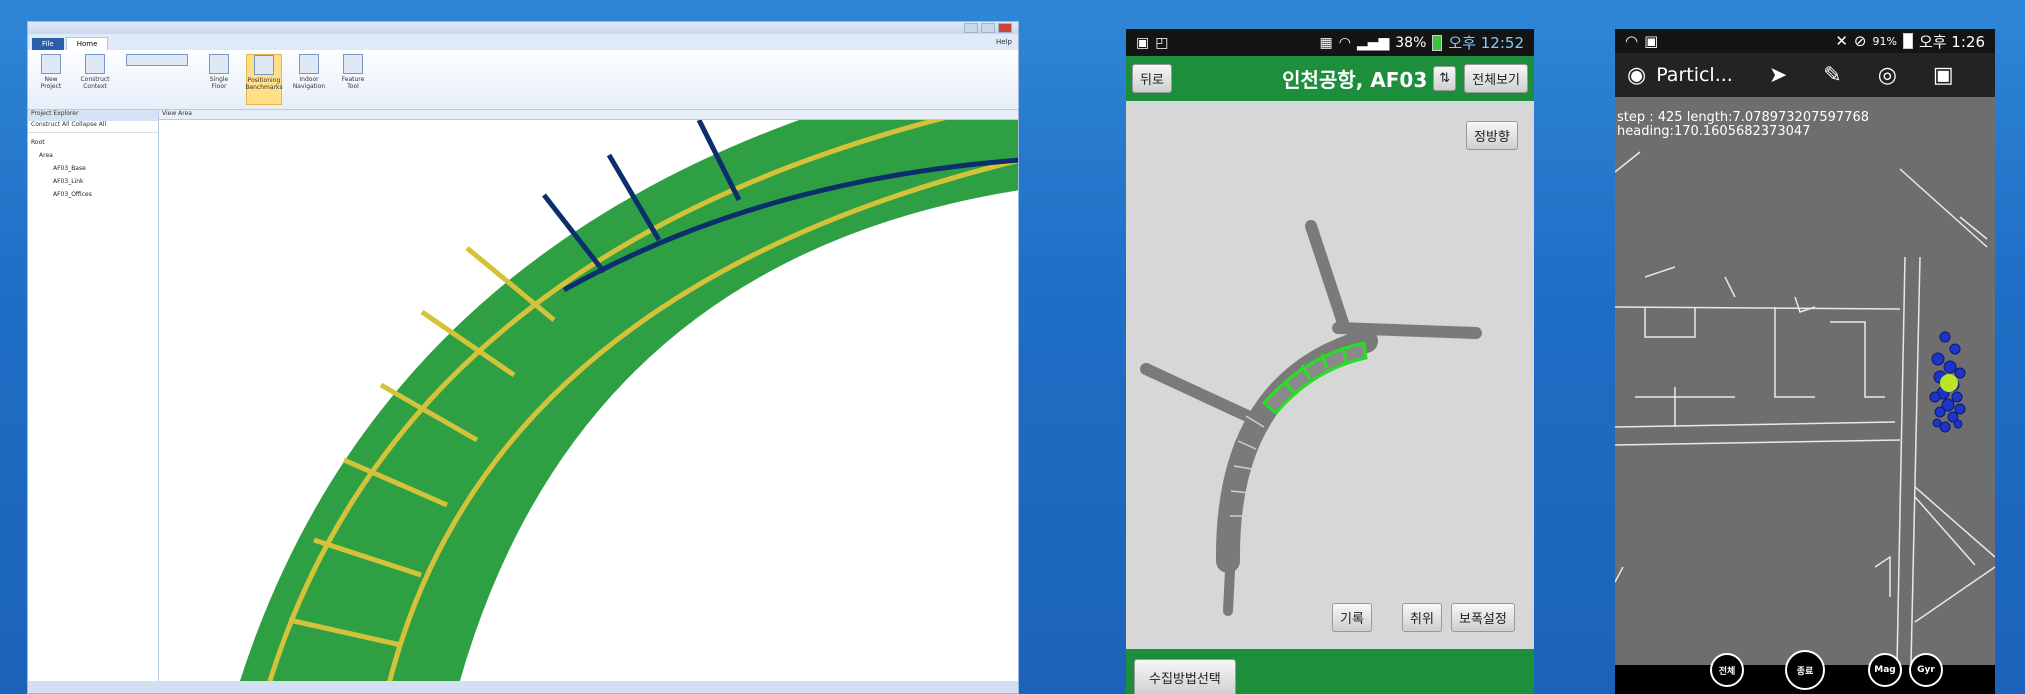 Image resolution: width=2025 pixels, height=694 pixels. I want to click on tree-item-offices: AF03_Offices, so click(93, 194).